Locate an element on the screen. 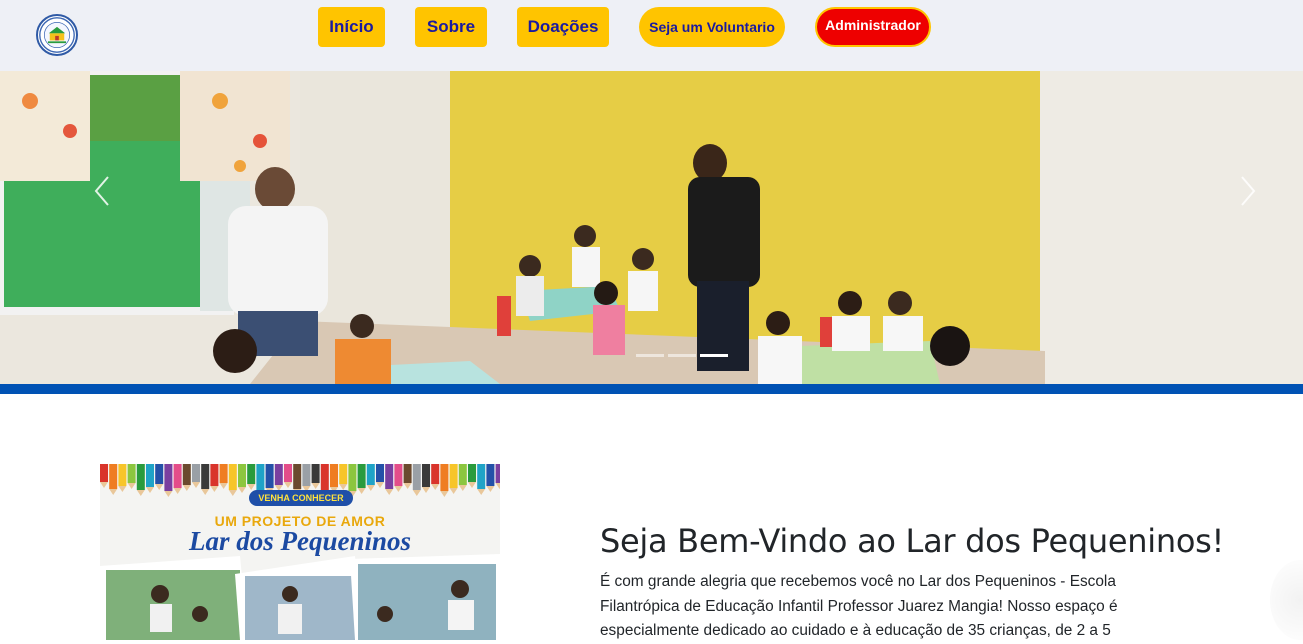 The width and height of the screenshot is (1303, 644). nav-doacoes-button: Doações is located at coordinates (563, 27).